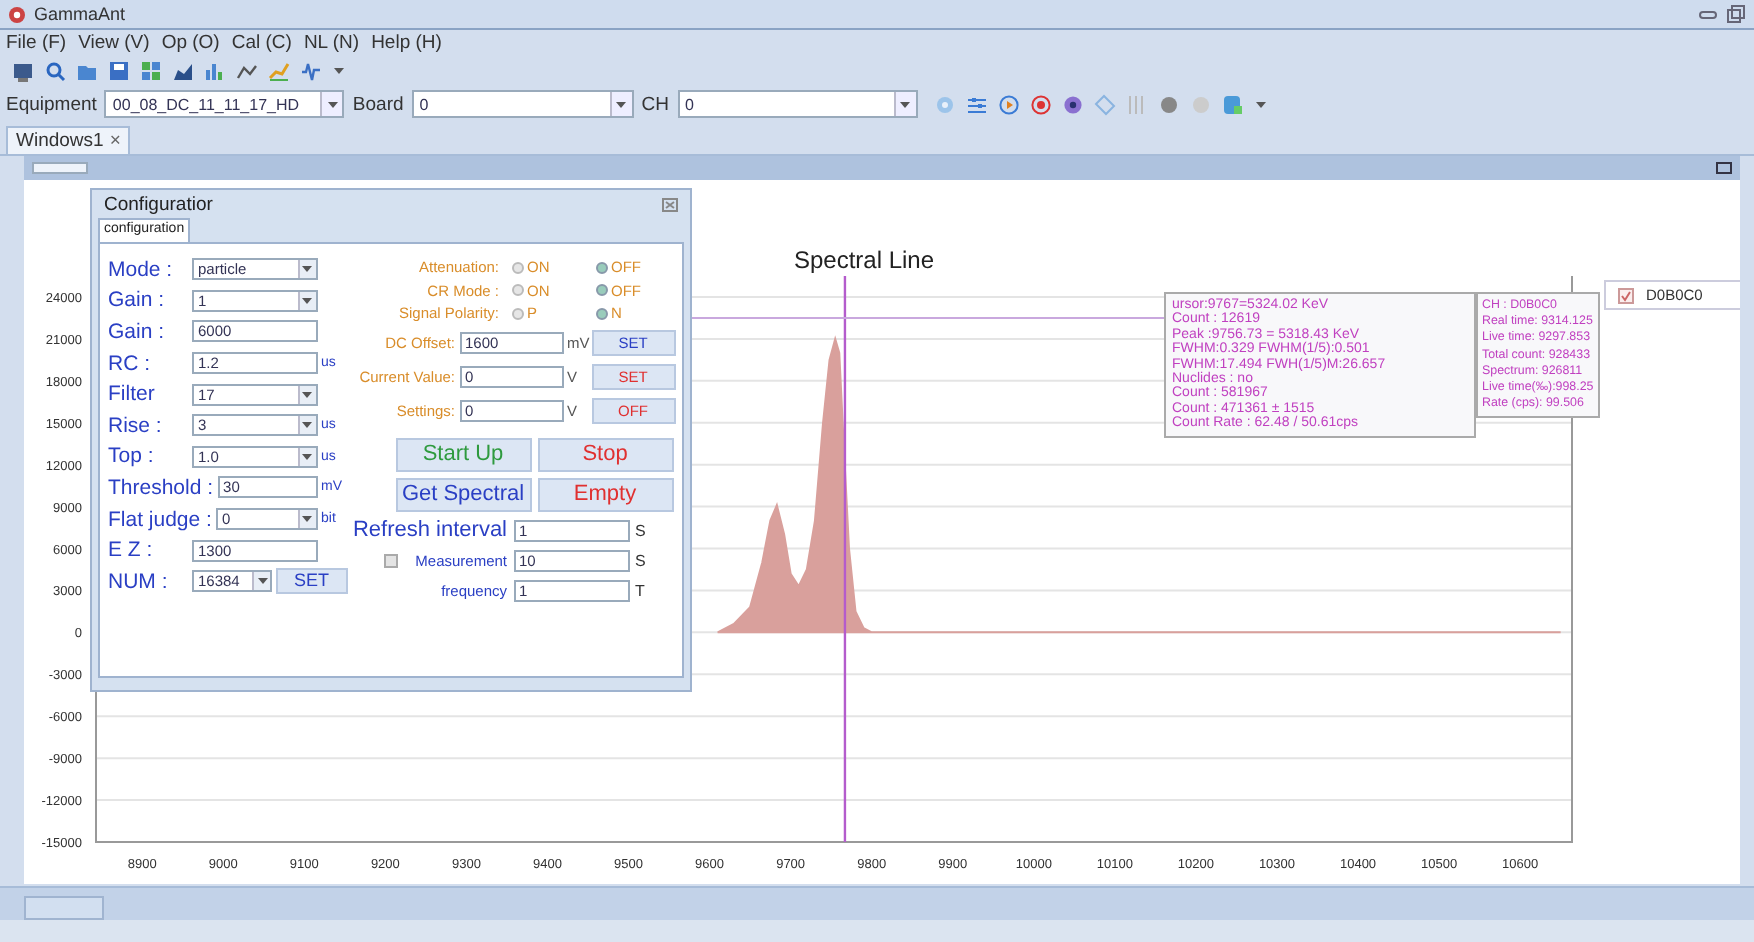  What do you see at coordinates (130, 363) in the screenshot?
I see `field-label: RC :` at bounding box center [130, 363].